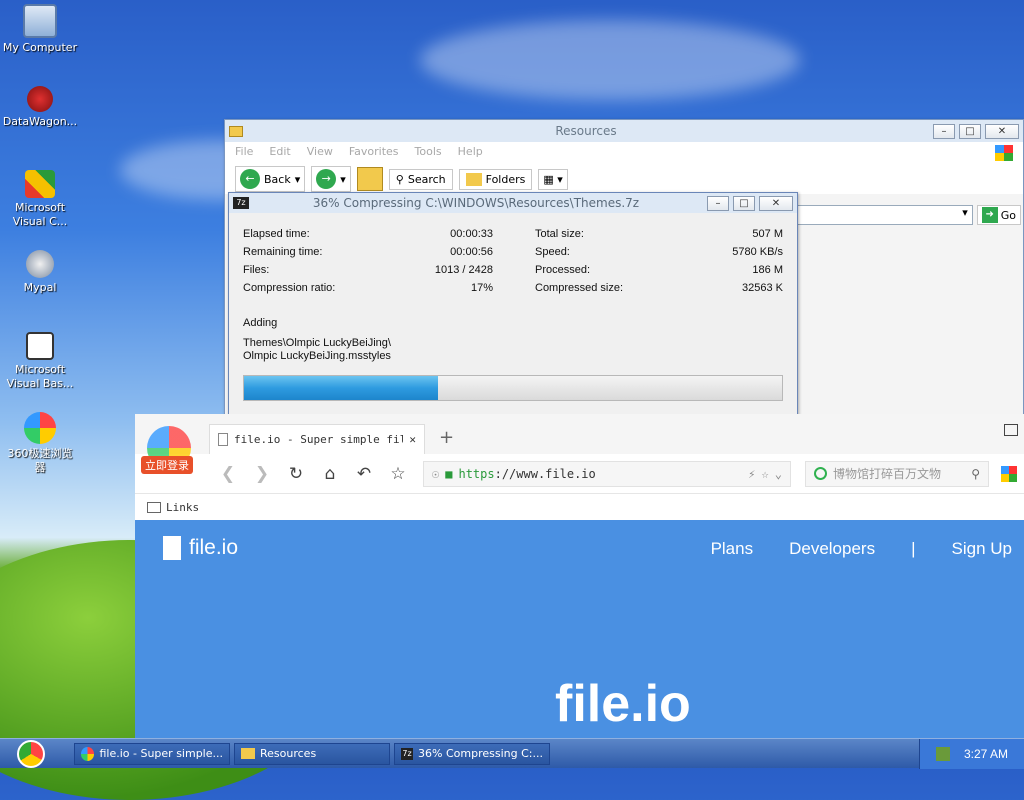  Describe the element at coordinates (341, 388) in the screenshot. I see `progress-fill` at that location.